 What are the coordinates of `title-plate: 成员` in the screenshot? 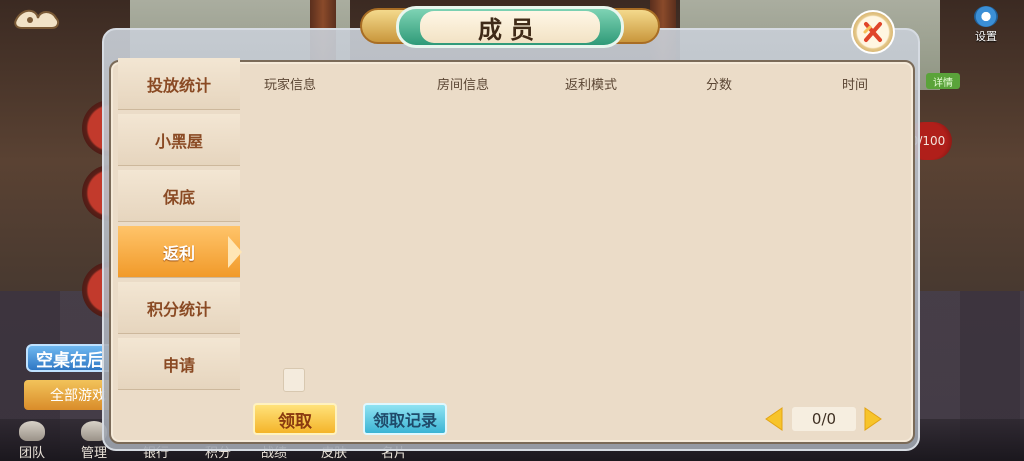 It's located at (510, 27).